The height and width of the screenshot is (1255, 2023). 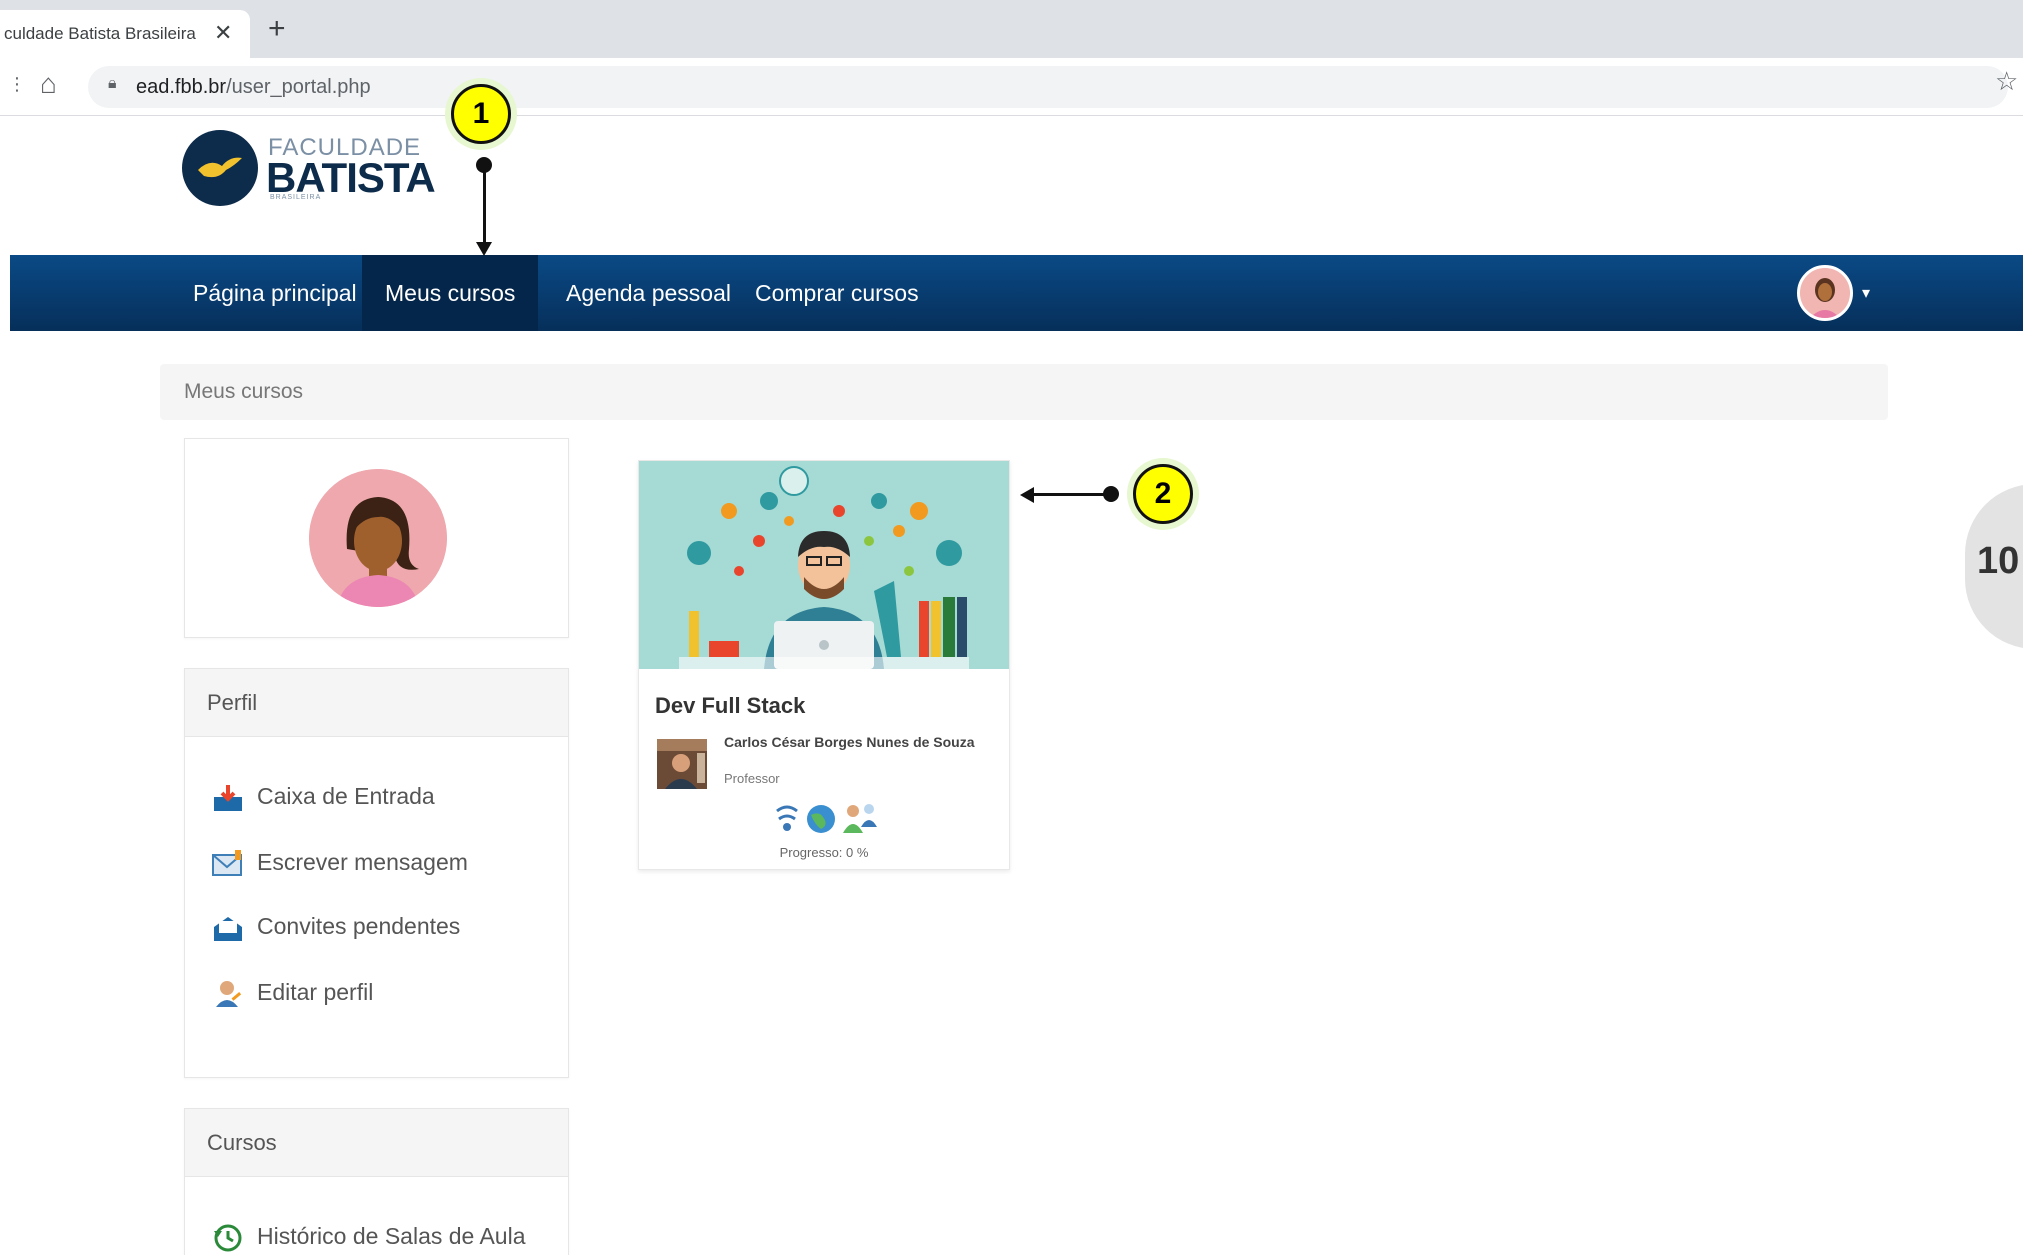 I want to click on dove-icon, so click(x=220, y=167).